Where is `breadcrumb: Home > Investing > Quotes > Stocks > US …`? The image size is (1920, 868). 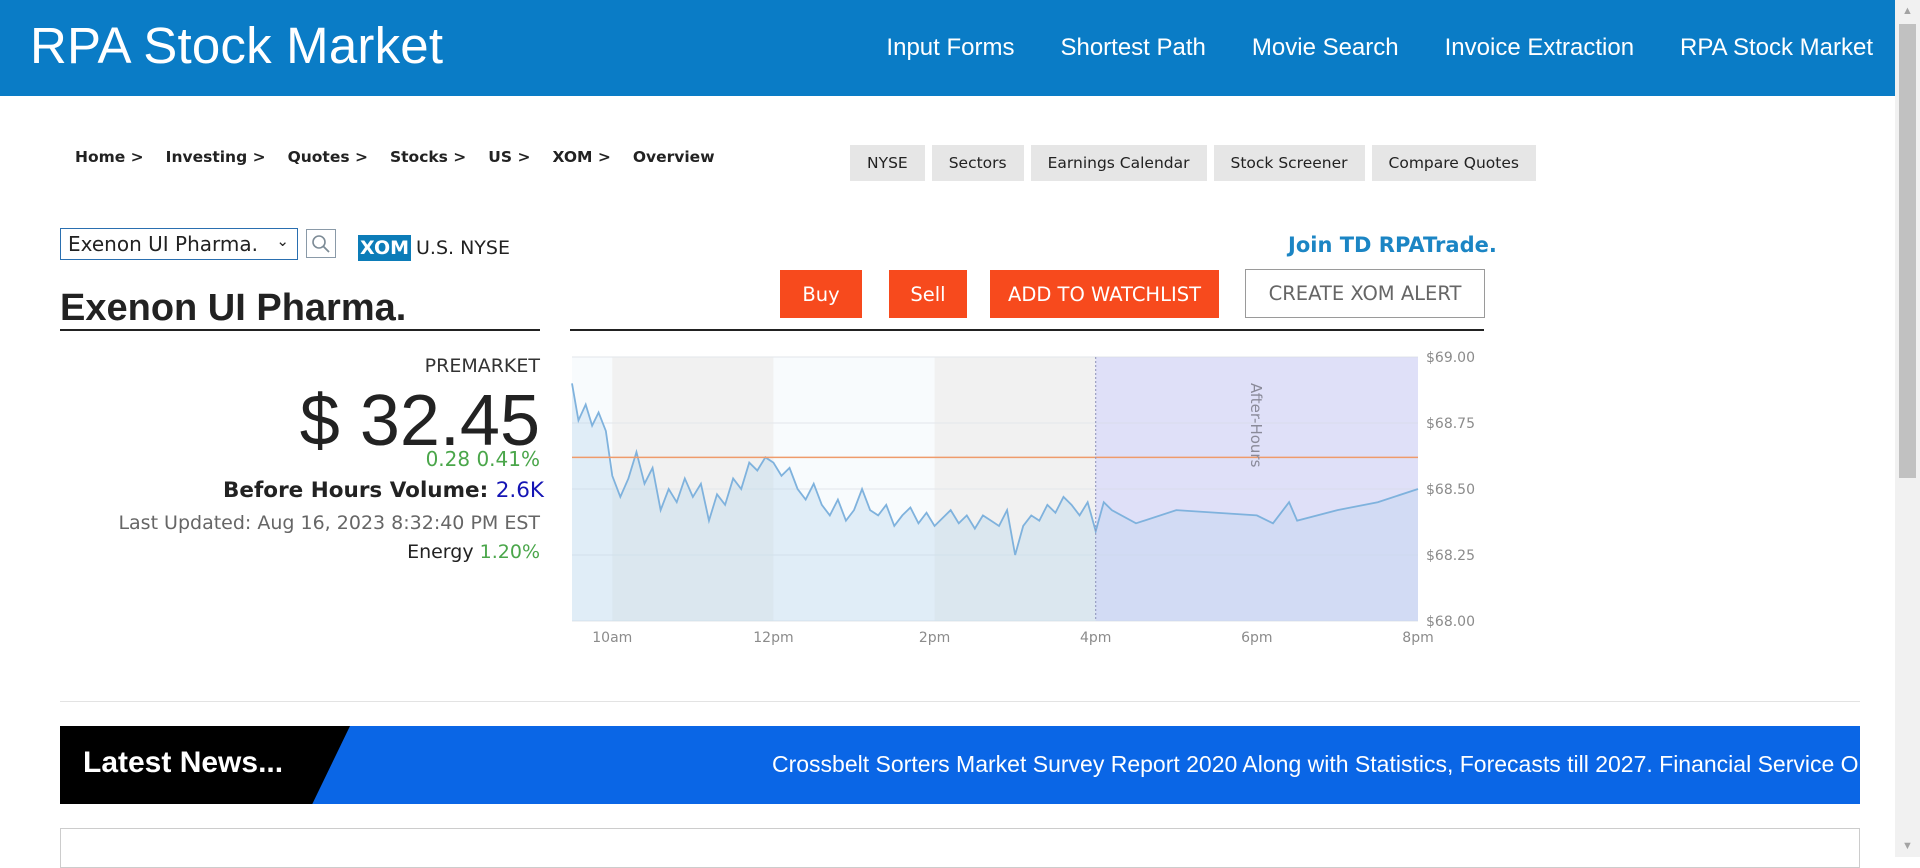
breadcrumb: Home > Investing > Quotes > Stocks > US … is located at coordinates (406, 157).